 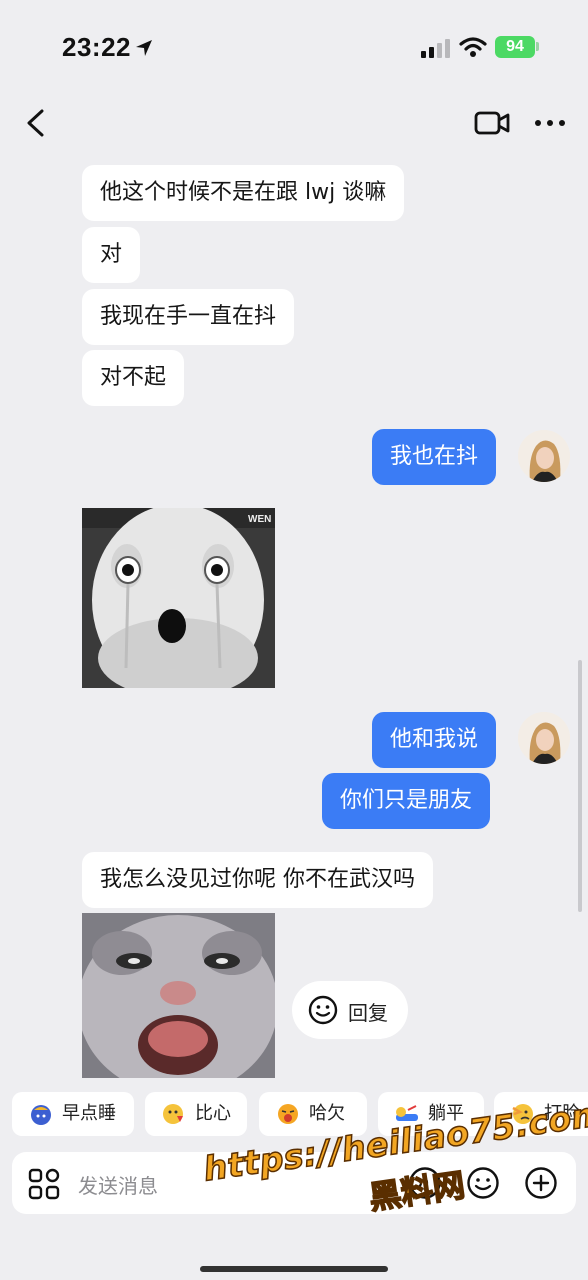 What do you see at coordinates (492, 123) in the screenshot?
I see `video-call-icon` at bounding box center [492, 123].